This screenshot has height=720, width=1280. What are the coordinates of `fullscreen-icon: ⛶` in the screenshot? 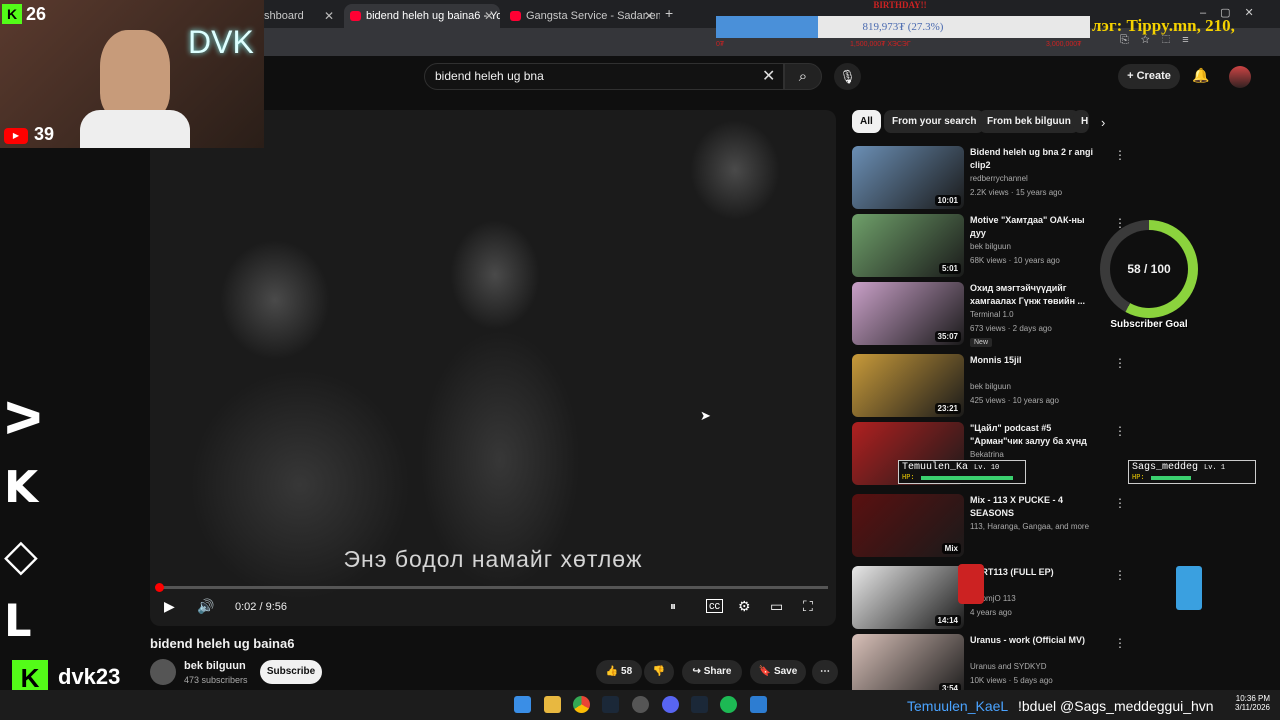 It's located at (808, 606).